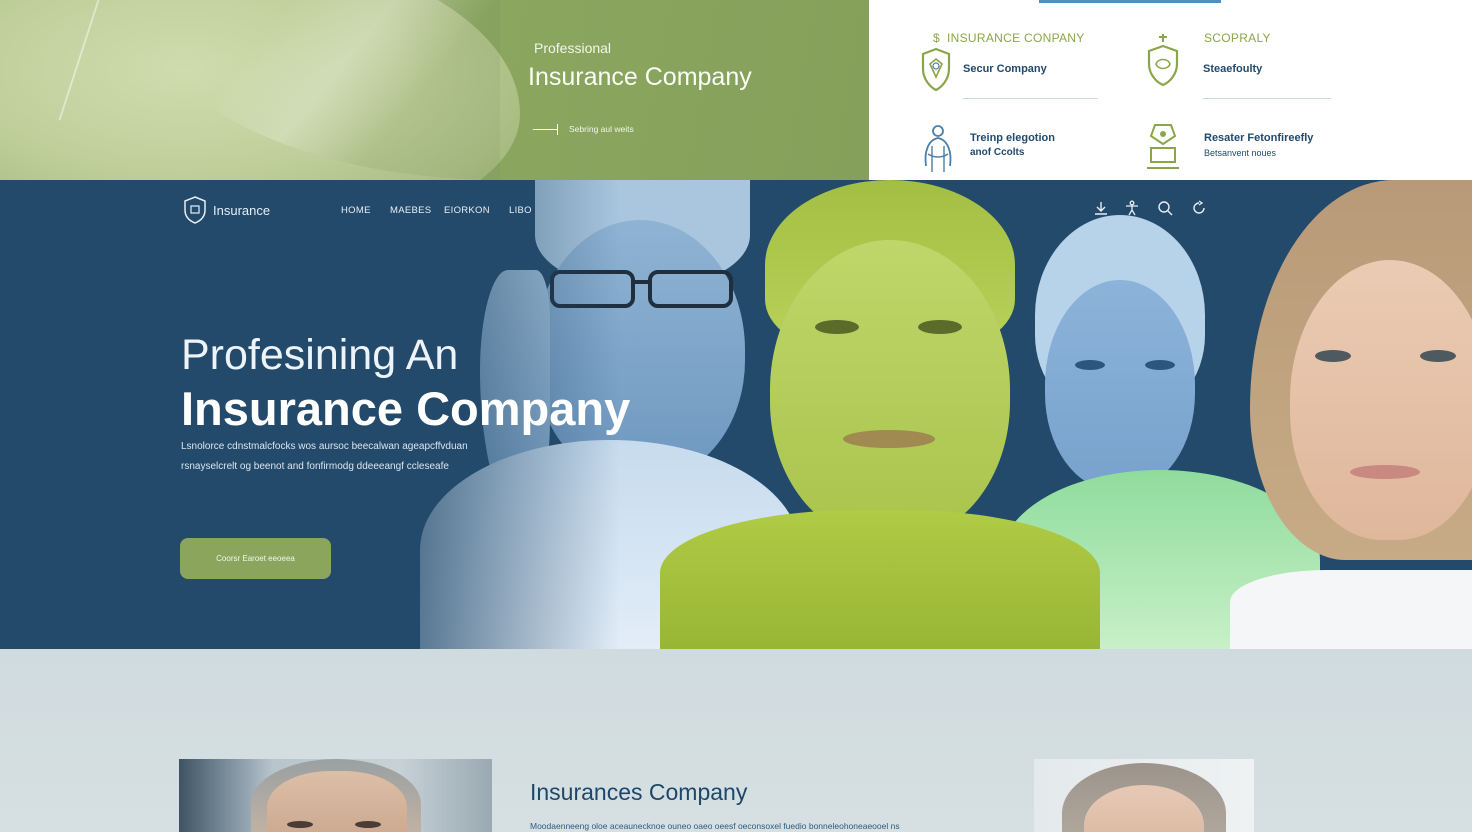 This screenshot has width=1472, height=832. What do you see at coordinates (1132, 208) in the screenshot?
I see `accessibility-icon` at bounding box center [1132, 208].